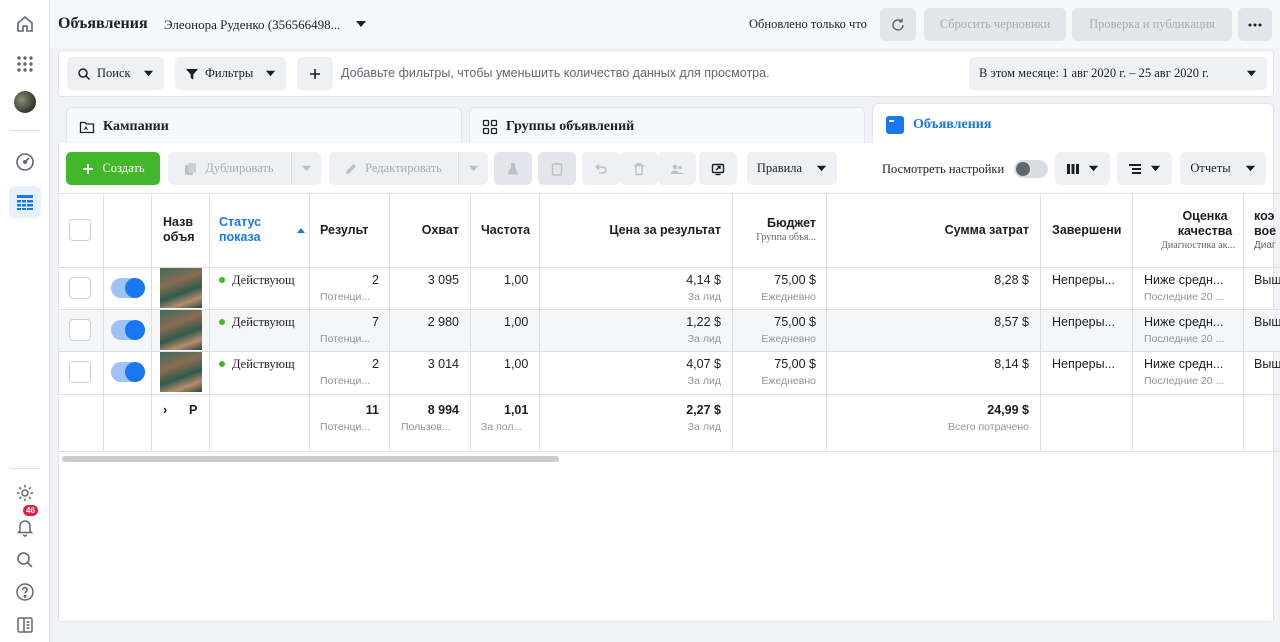 The height and width of the screenshot is (642, 1280). I want to click on undo-button, so click(601, 168).